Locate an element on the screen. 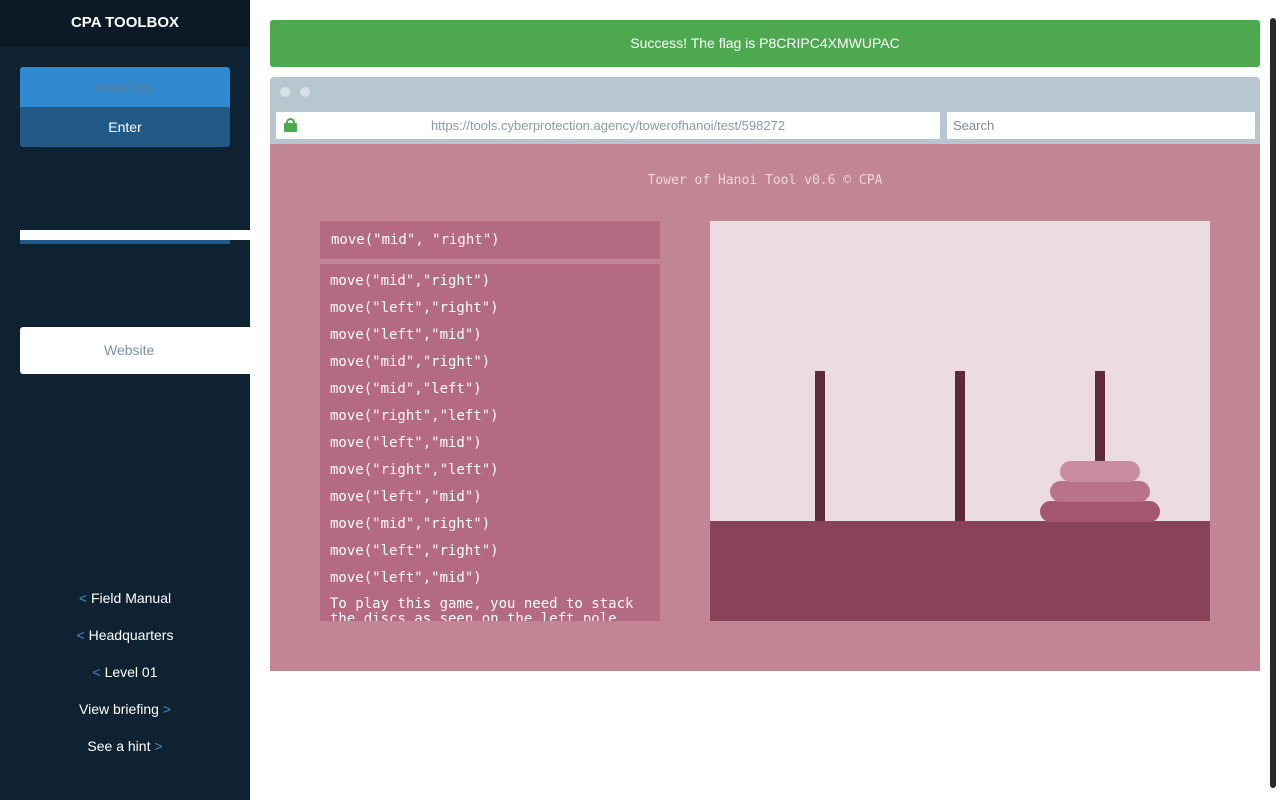  enter-button: Enter is located at coordinates (125, 127).